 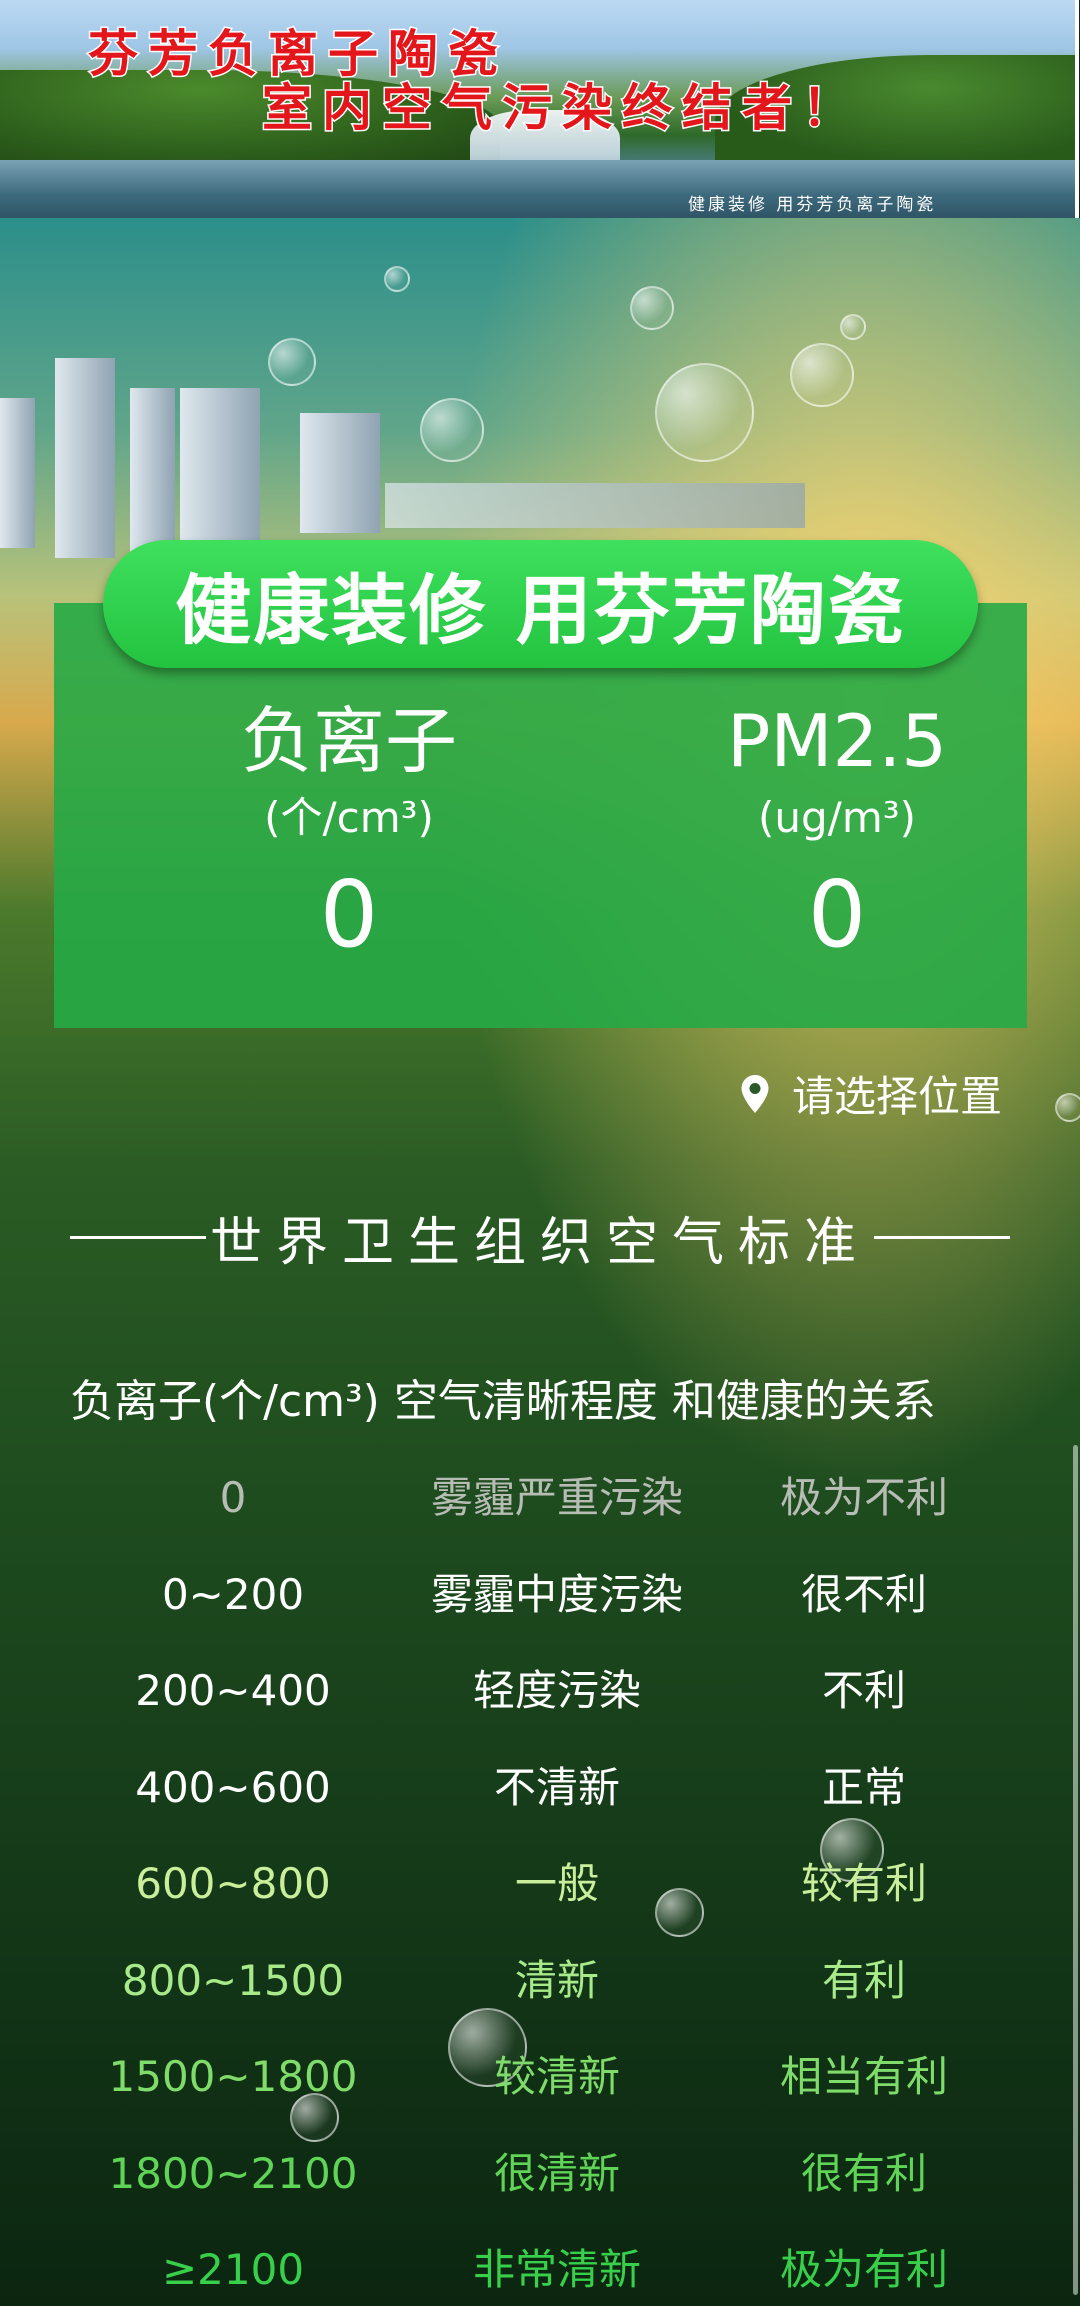 I want to click on banner-caption: 健康装修 用芬芳负离子陶瓷, so click(x=812, y=205).